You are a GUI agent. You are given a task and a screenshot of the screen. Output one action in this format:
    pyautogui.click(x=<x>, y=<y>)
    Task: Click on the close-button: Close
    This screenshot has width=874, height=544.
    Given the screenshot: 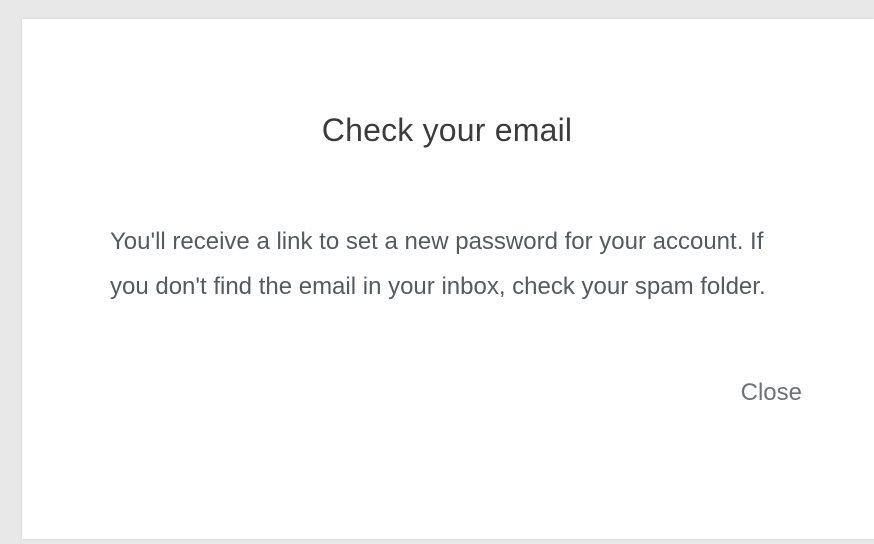 What is the action you would take?
    pyautogui.click(x=752, y=393)
    